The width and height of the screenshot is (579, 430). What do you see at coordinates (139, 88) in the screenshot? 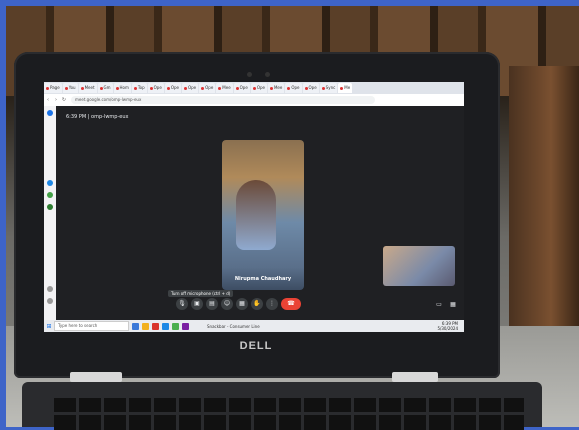
I see `browser-tab: Top` at bounding box center [139, 88].